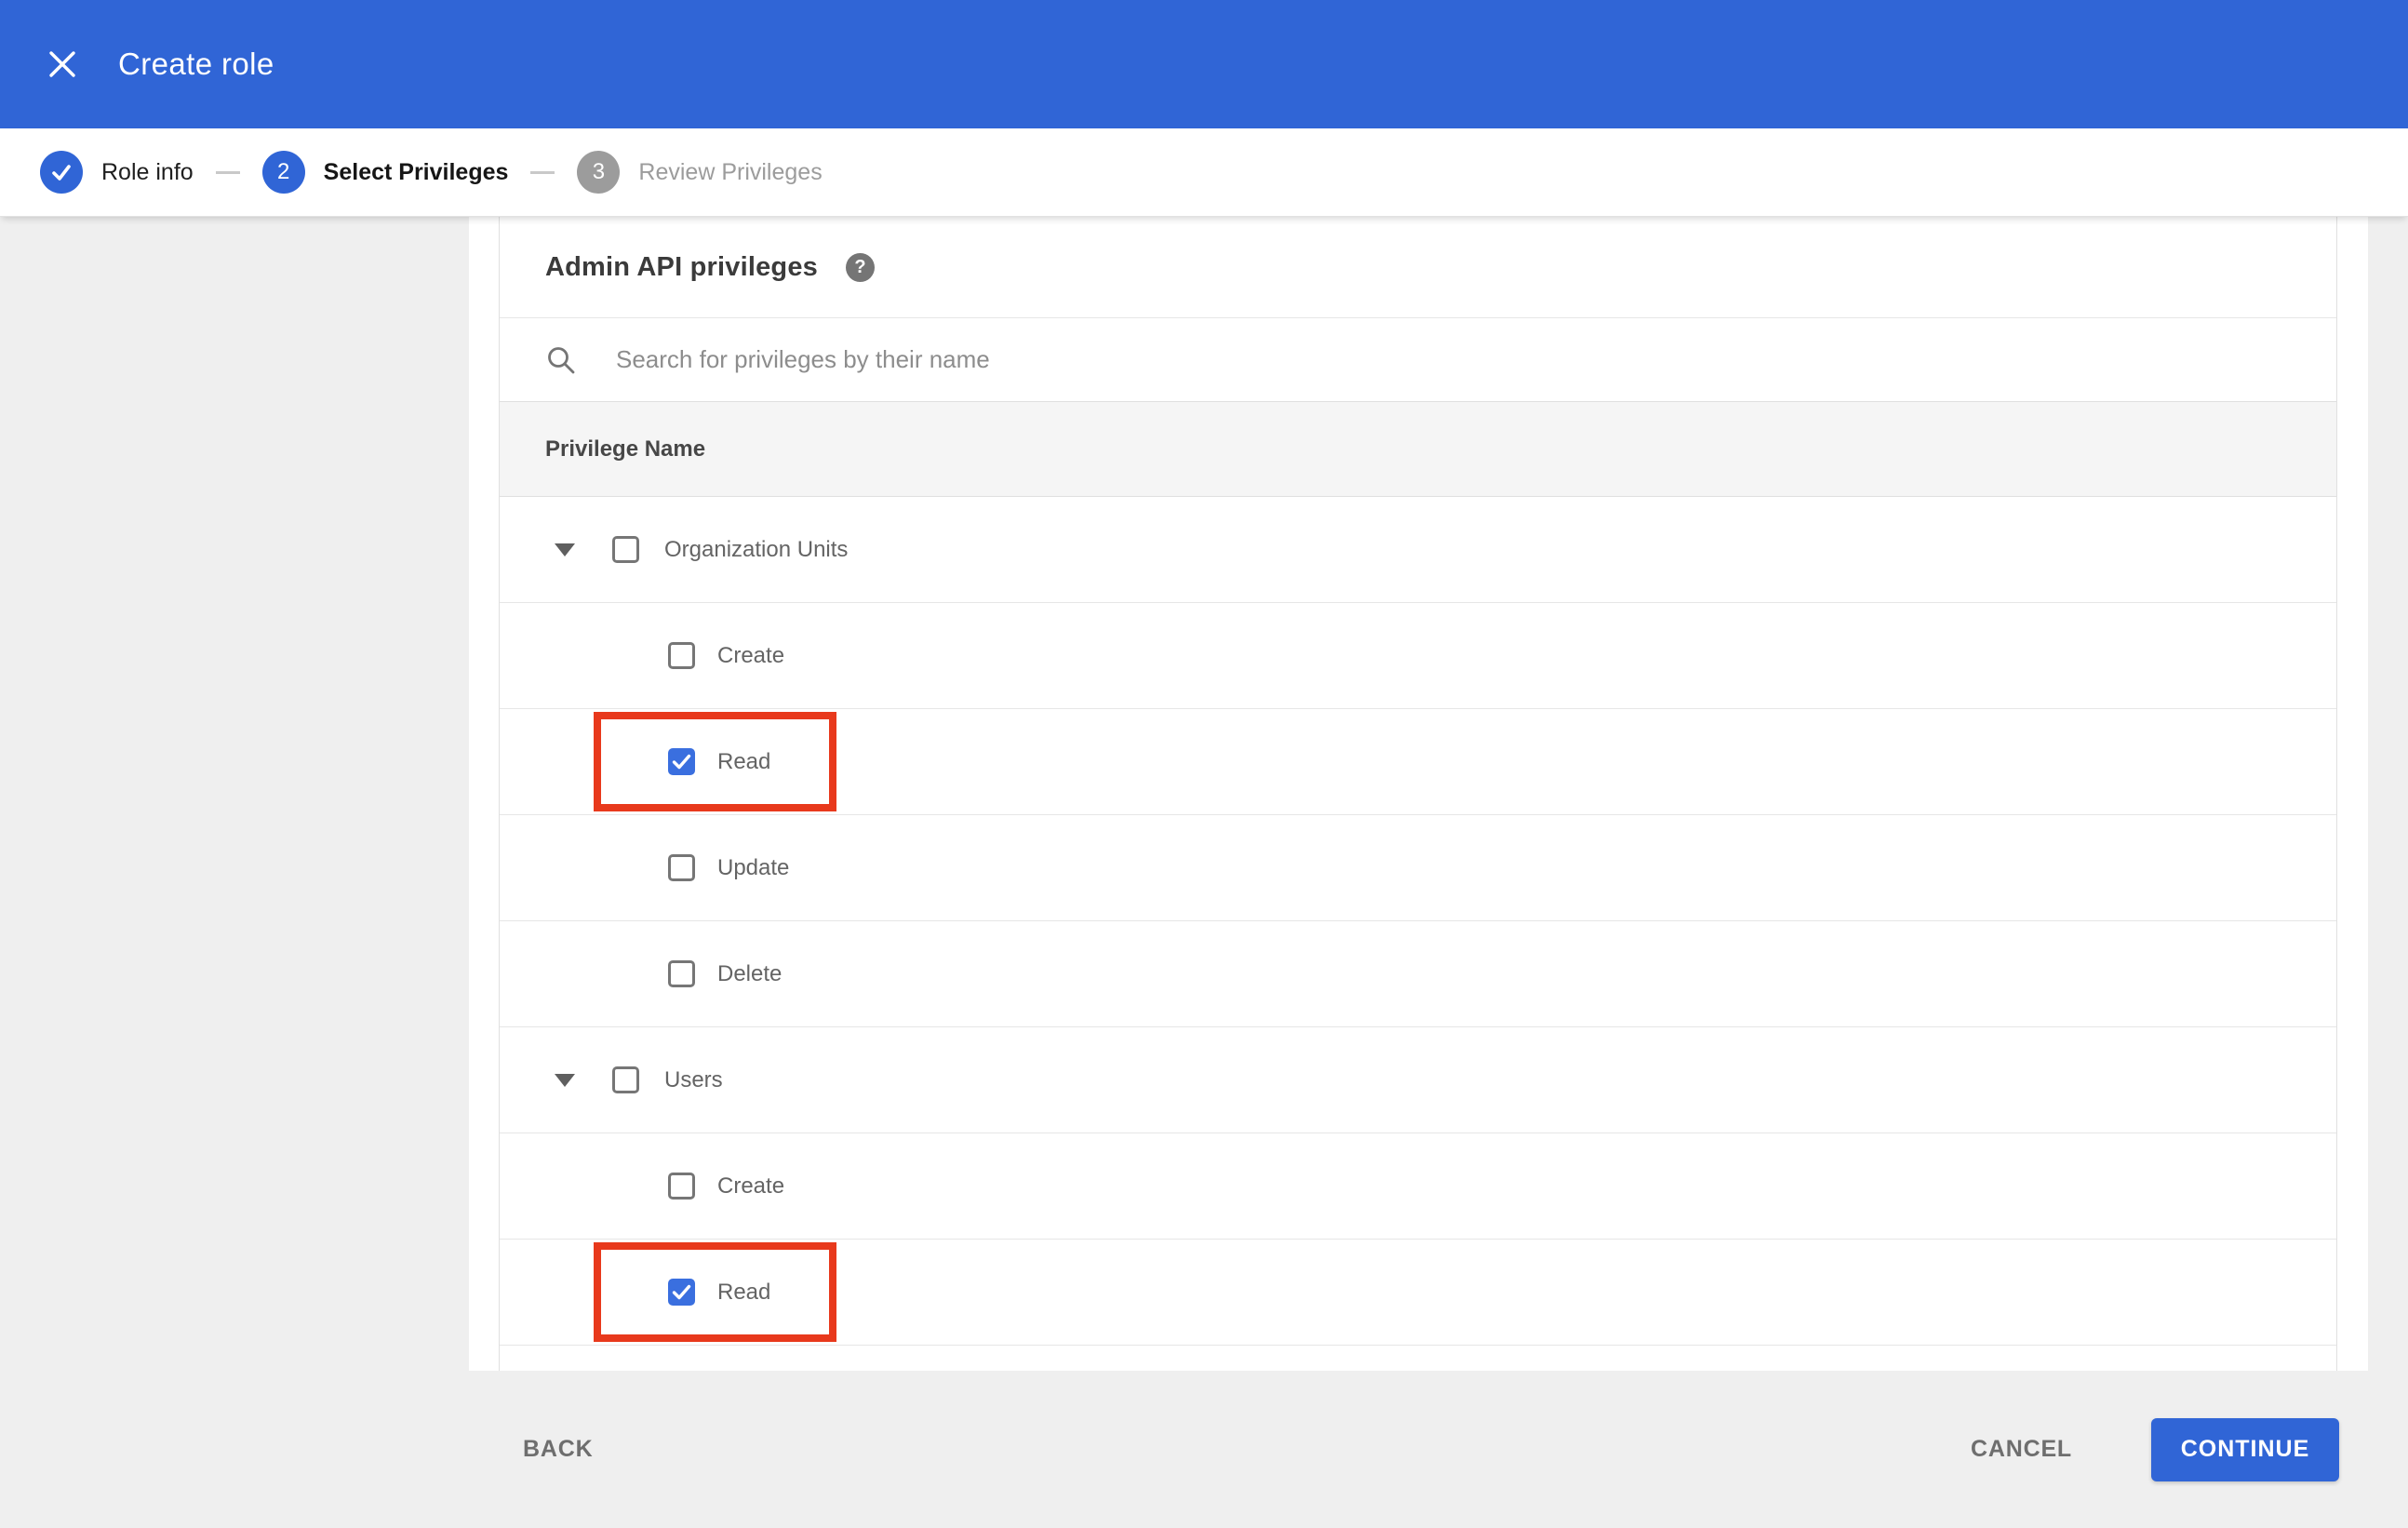 The height and width of the screenshot is (1528, 2408). I want to click on privilege-label: Delete, so click(750, 973).